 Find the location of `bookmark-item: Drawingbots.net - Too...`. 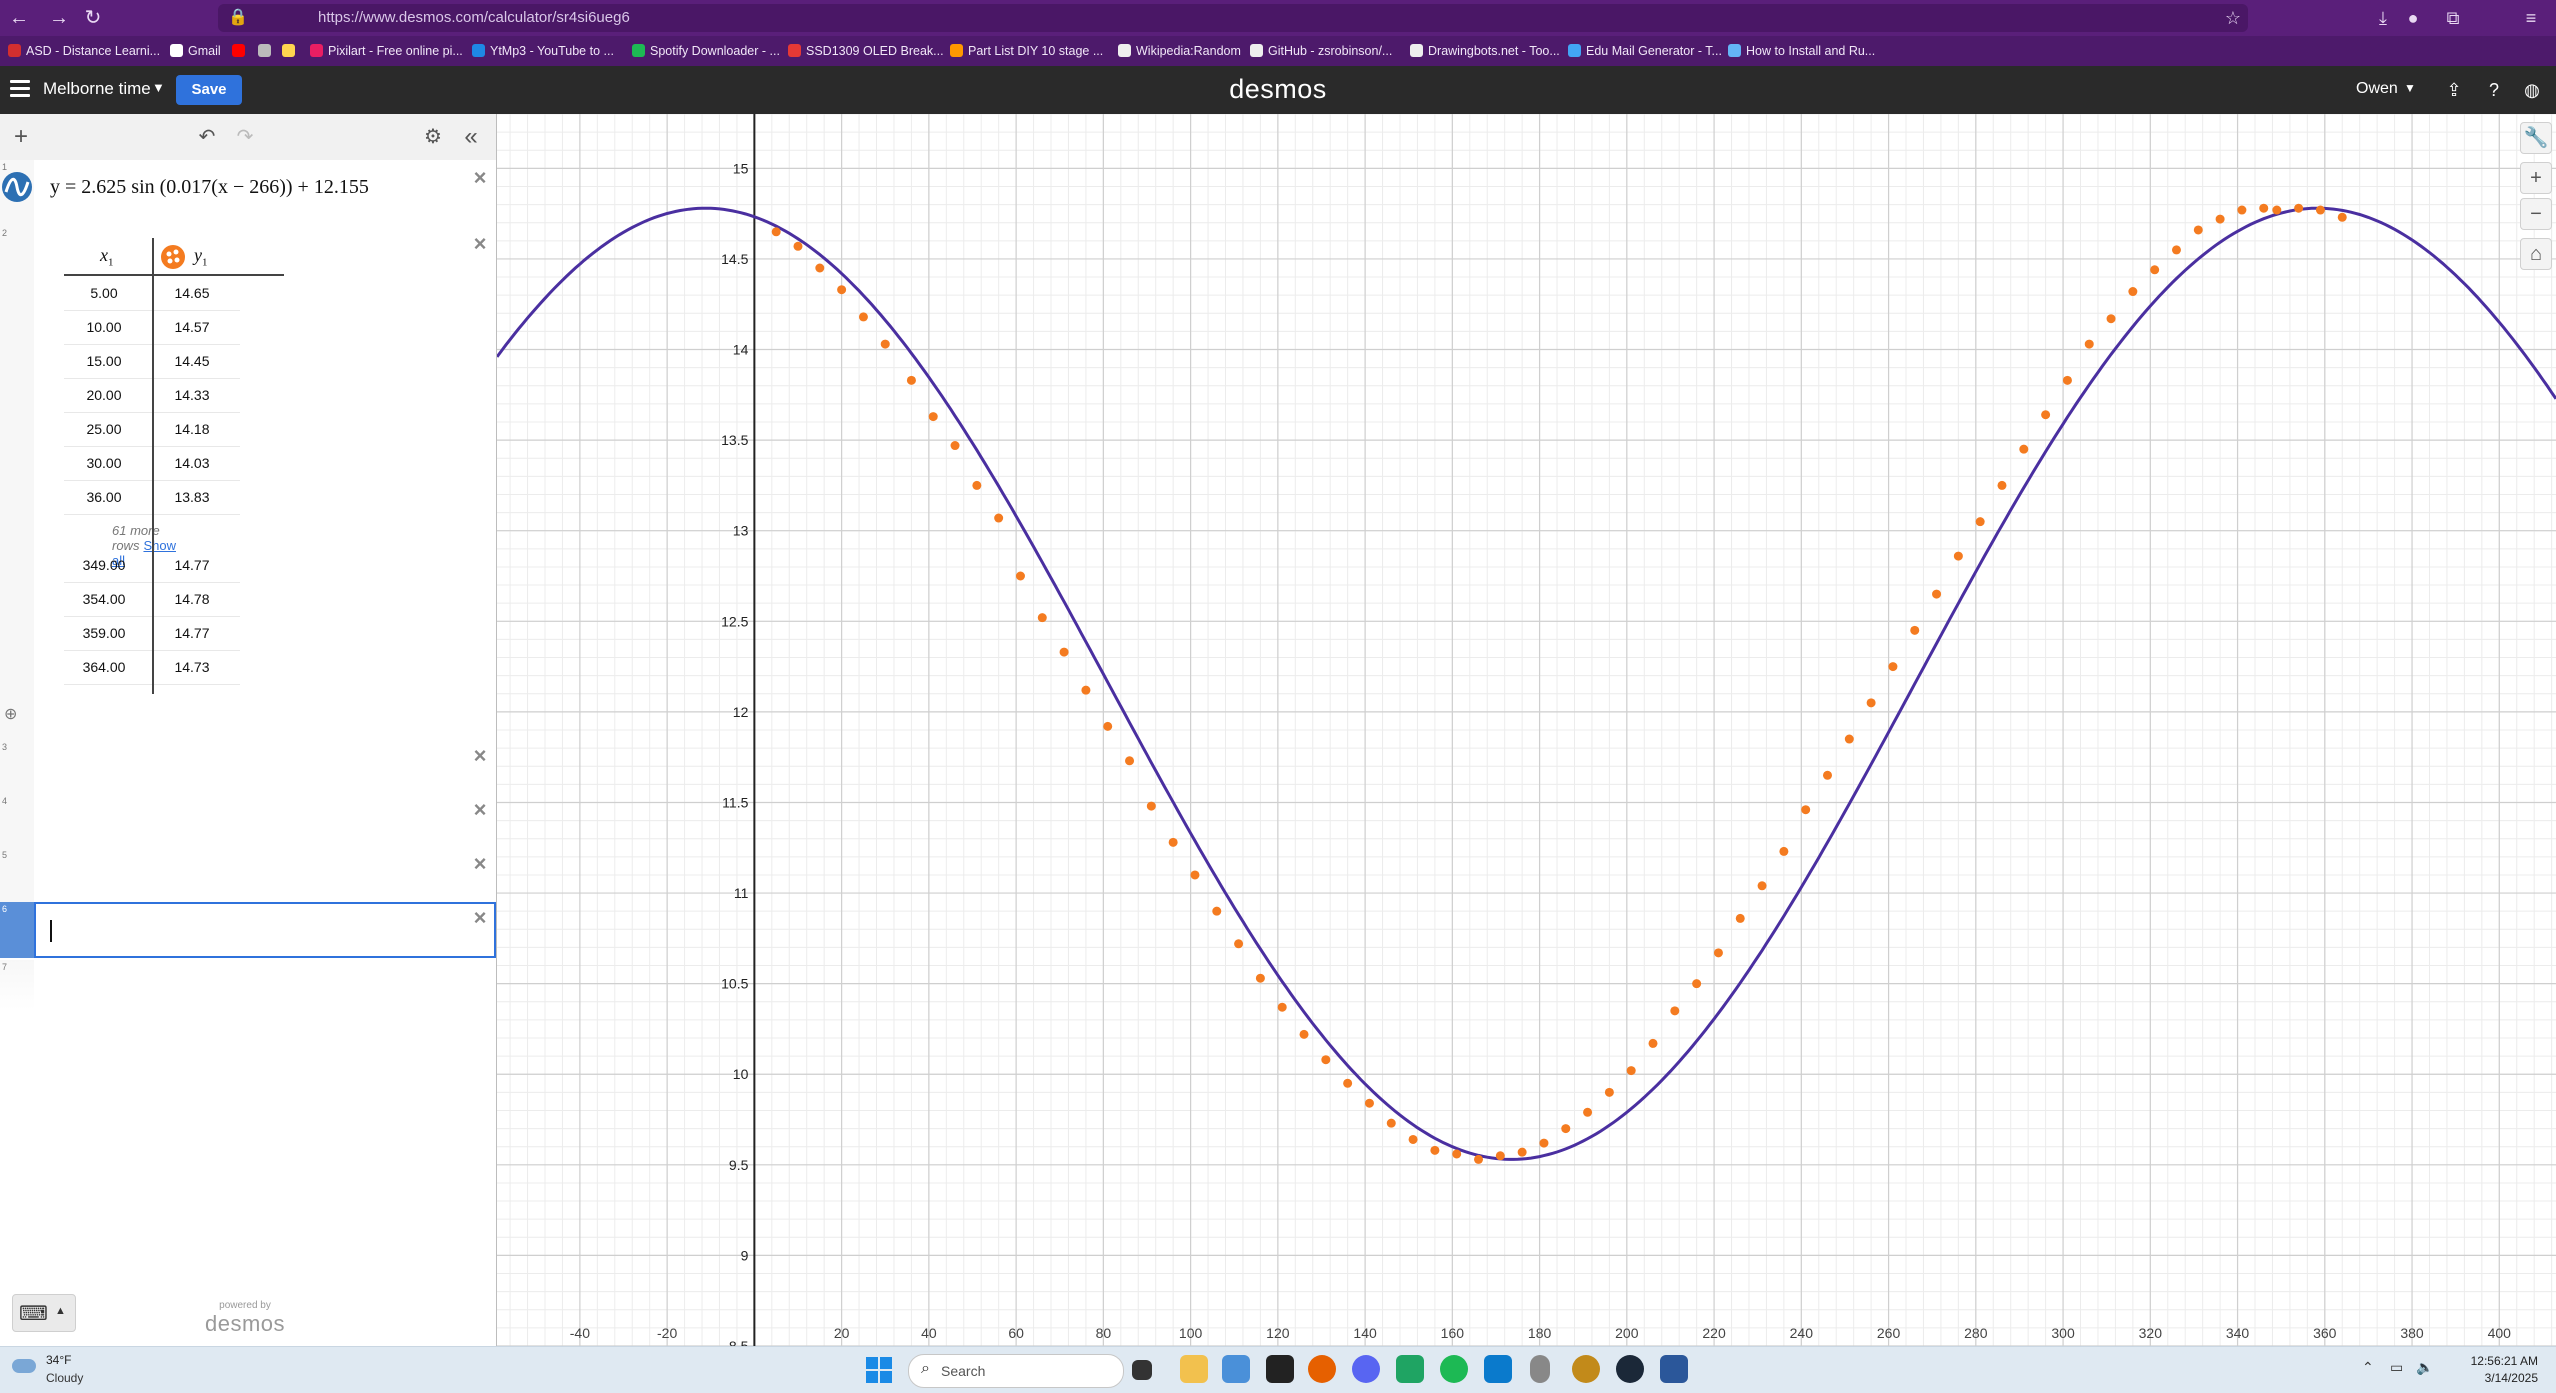

bookmark-item: Drawingbots.net - Too... is located at coordinates (1485, 51).